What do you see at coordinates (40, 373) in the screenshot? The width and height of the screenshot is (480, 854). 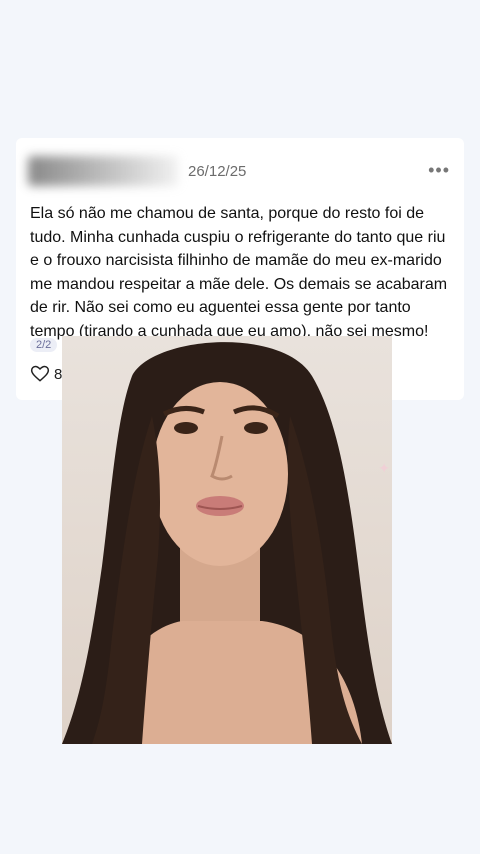 I see `heart-icon` at bounding box center [40, 373].